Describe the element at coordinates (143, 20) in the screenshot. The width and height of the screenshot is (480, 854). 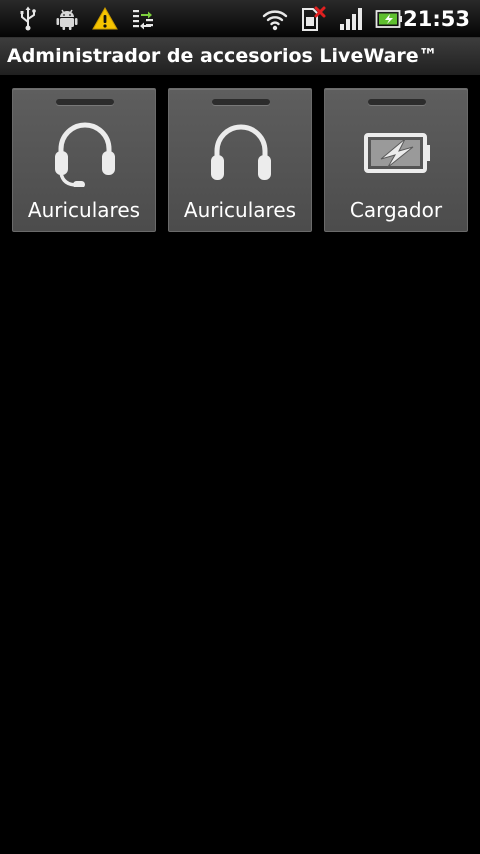
I see `data-sync-icon` at that location.